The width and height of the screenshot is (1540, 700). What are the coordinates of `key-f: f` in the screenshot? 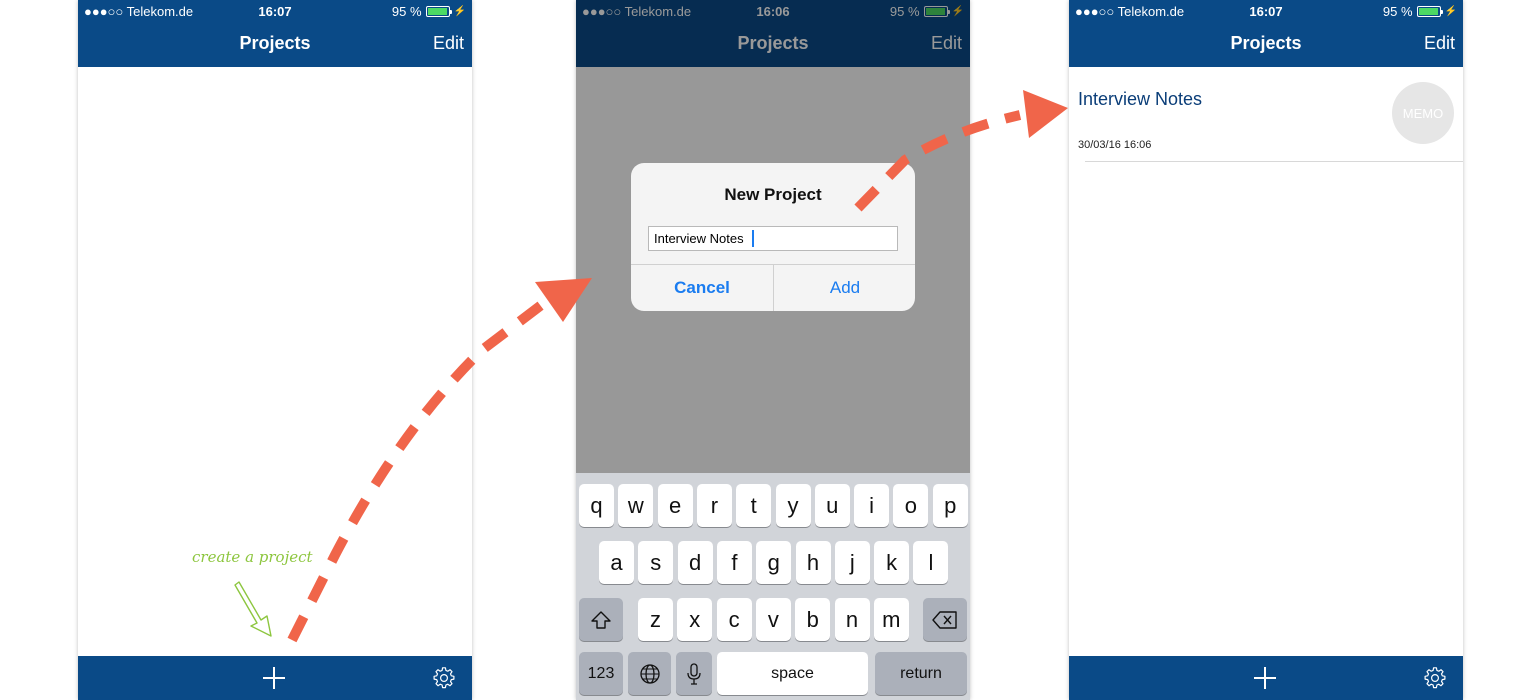 It's located at (734, 562).